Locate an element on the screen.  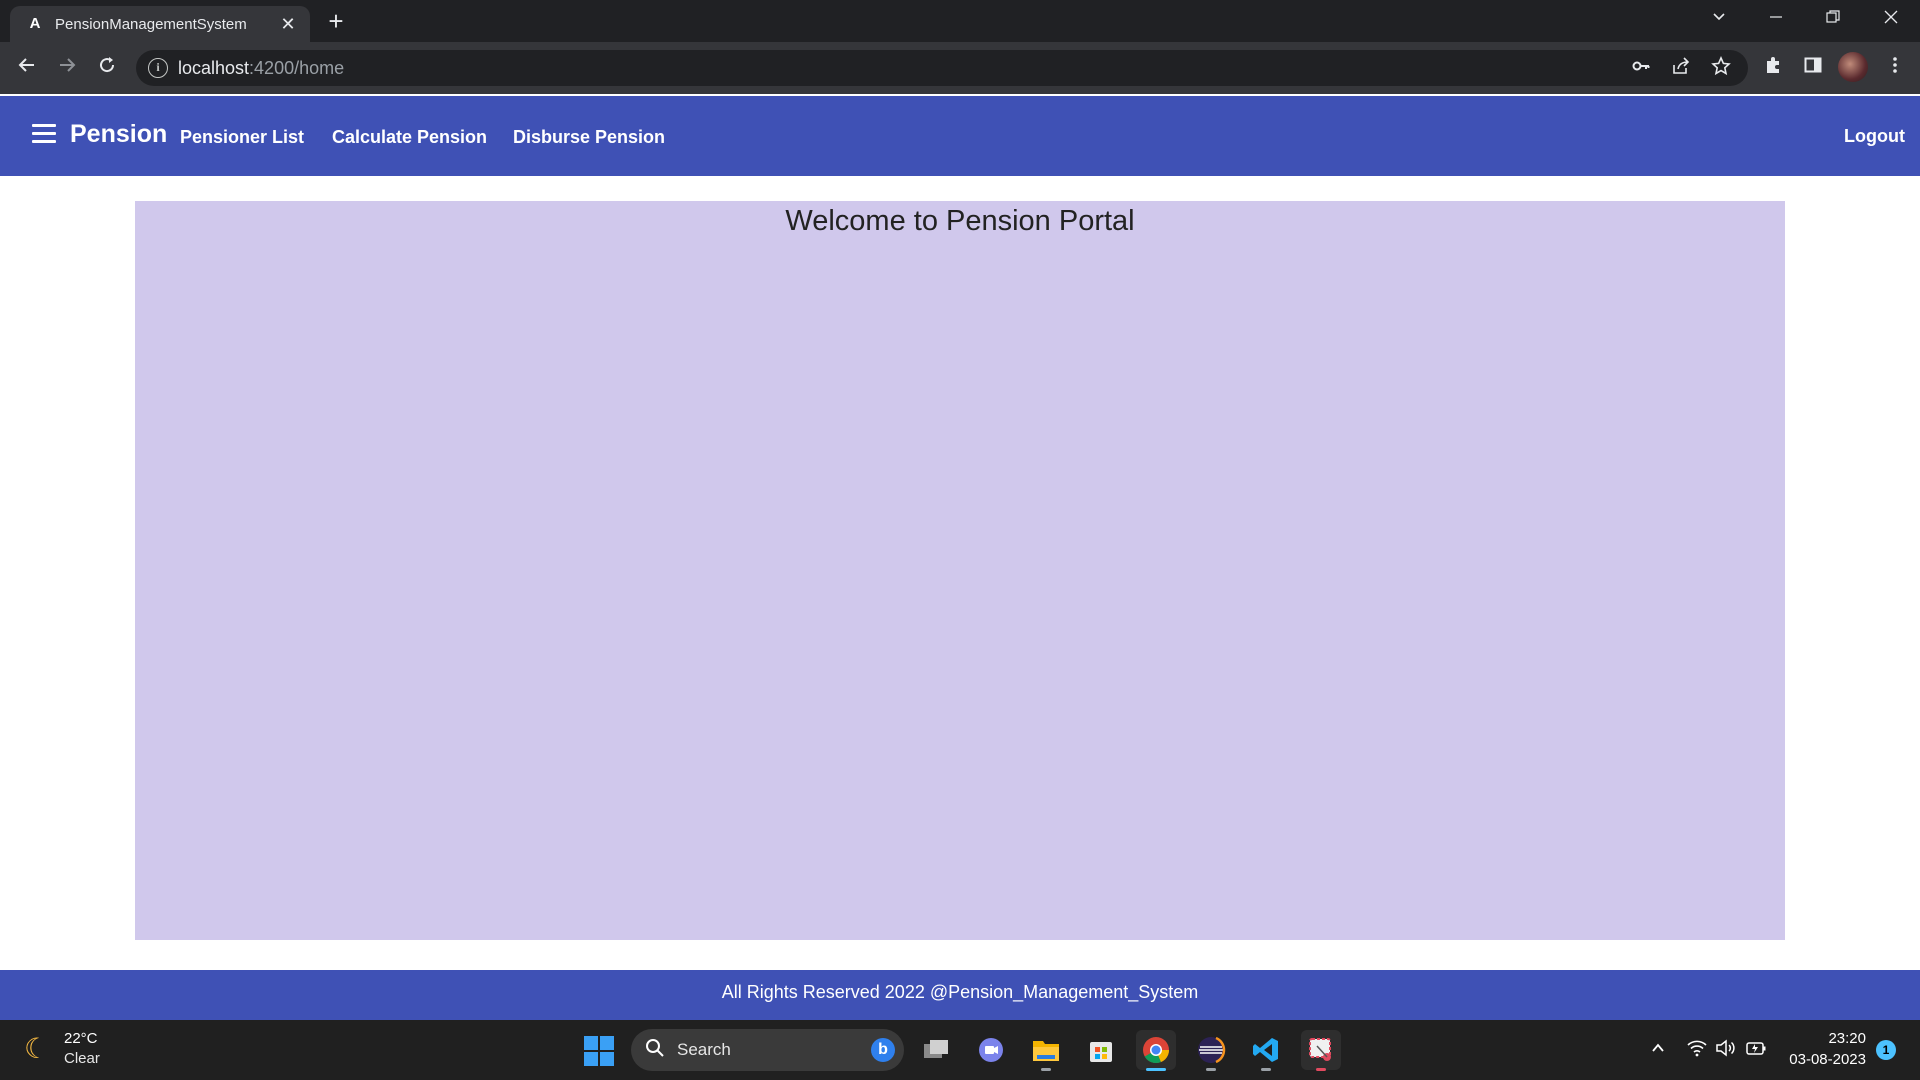
taskbar-search: Search b is located at coordinates (767, 1050).